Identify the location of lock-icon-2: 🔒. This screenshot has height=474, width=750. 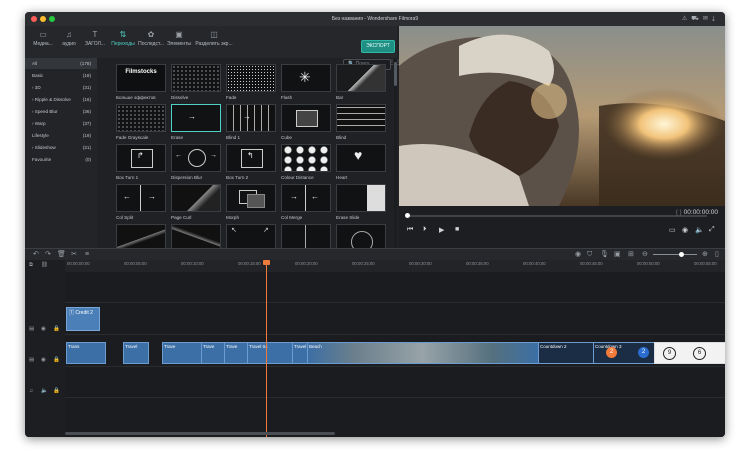
(56, 360).